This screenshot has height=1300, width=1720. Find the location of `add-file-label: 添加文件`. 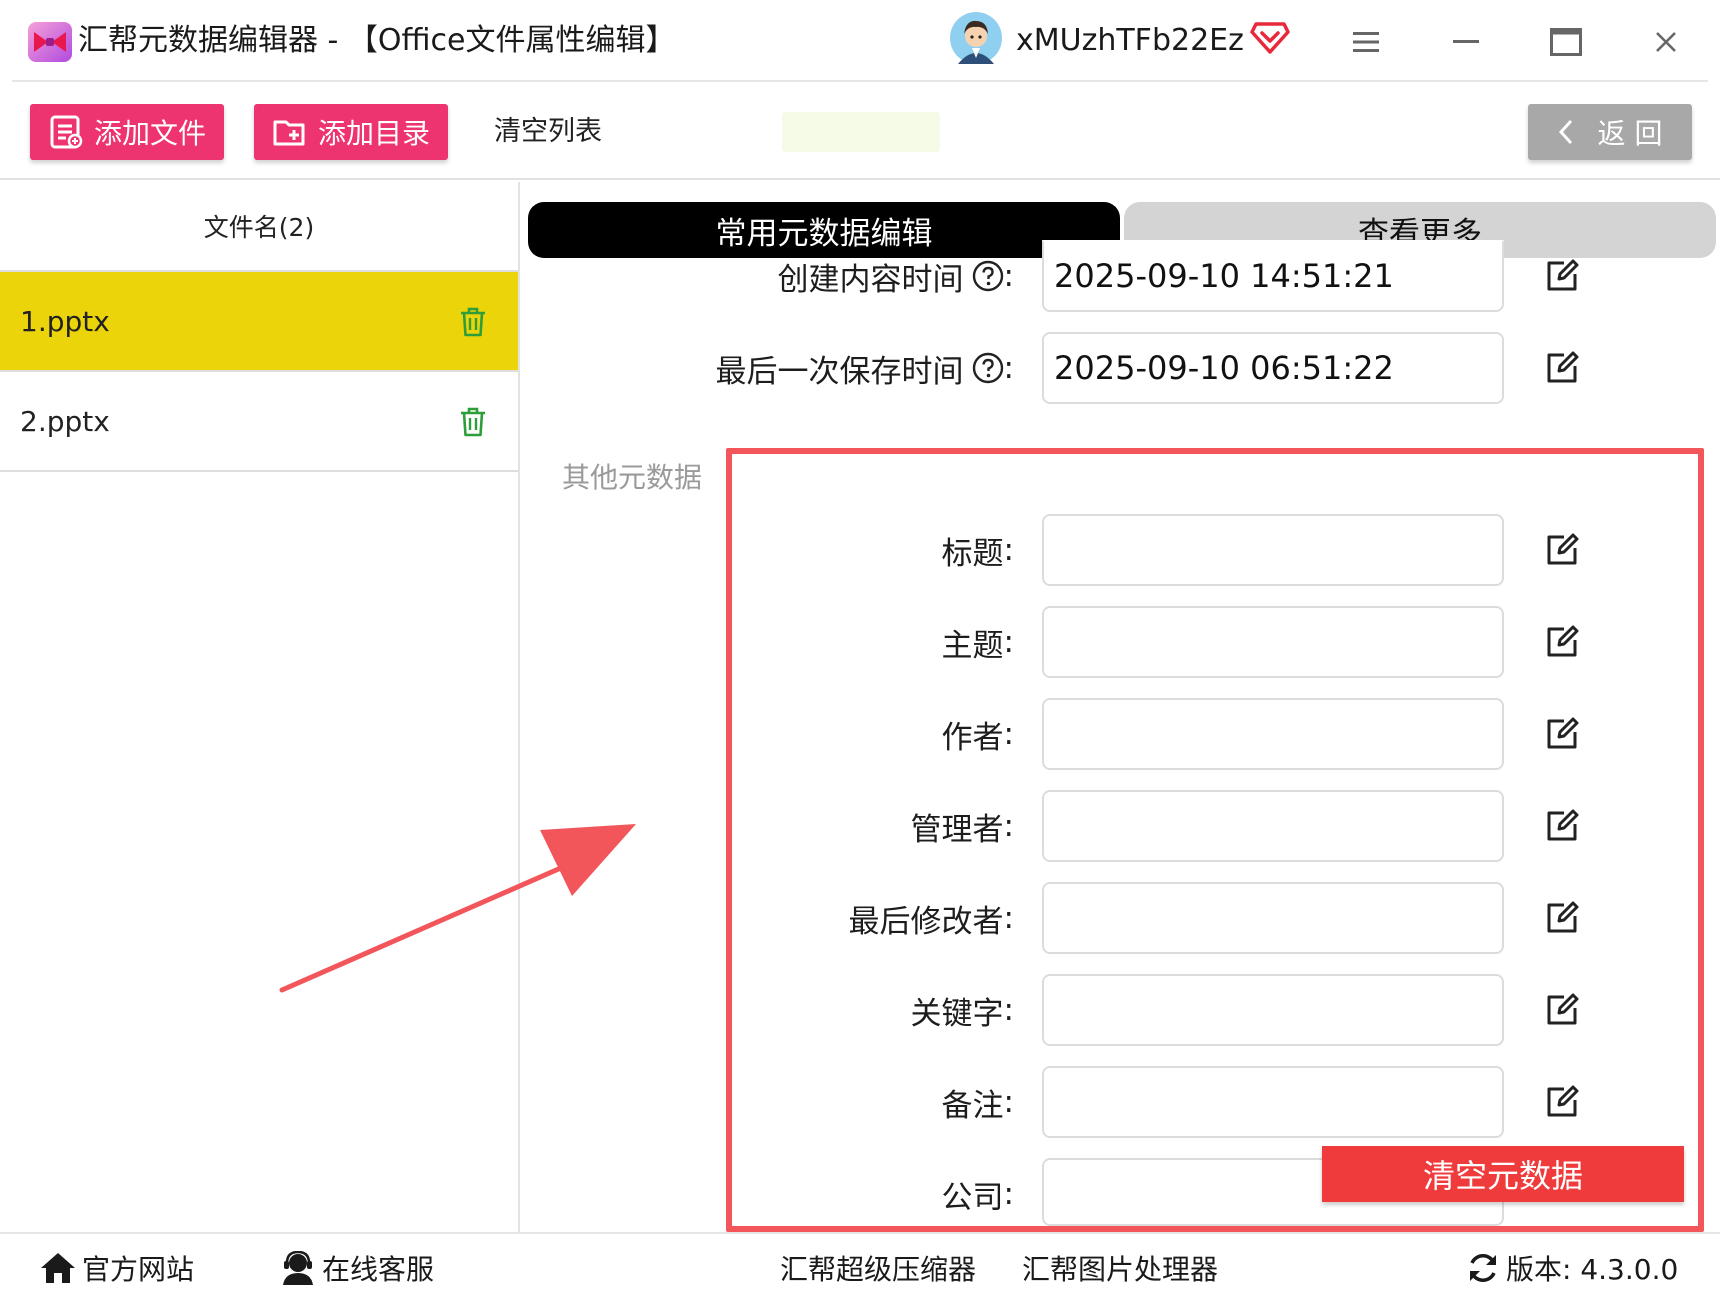

add-file-label: 添加文件 is located at coordinates (150, 133).